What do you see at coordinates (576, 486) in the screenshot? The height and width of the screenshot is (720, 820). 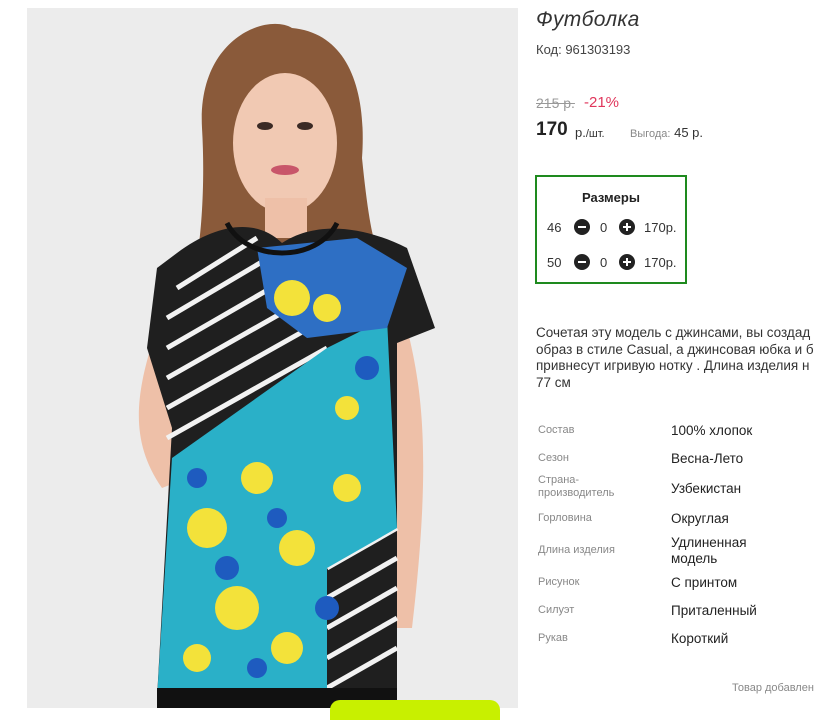 I see `property-key: Страна-производитель` at bounding box center [576, 486].